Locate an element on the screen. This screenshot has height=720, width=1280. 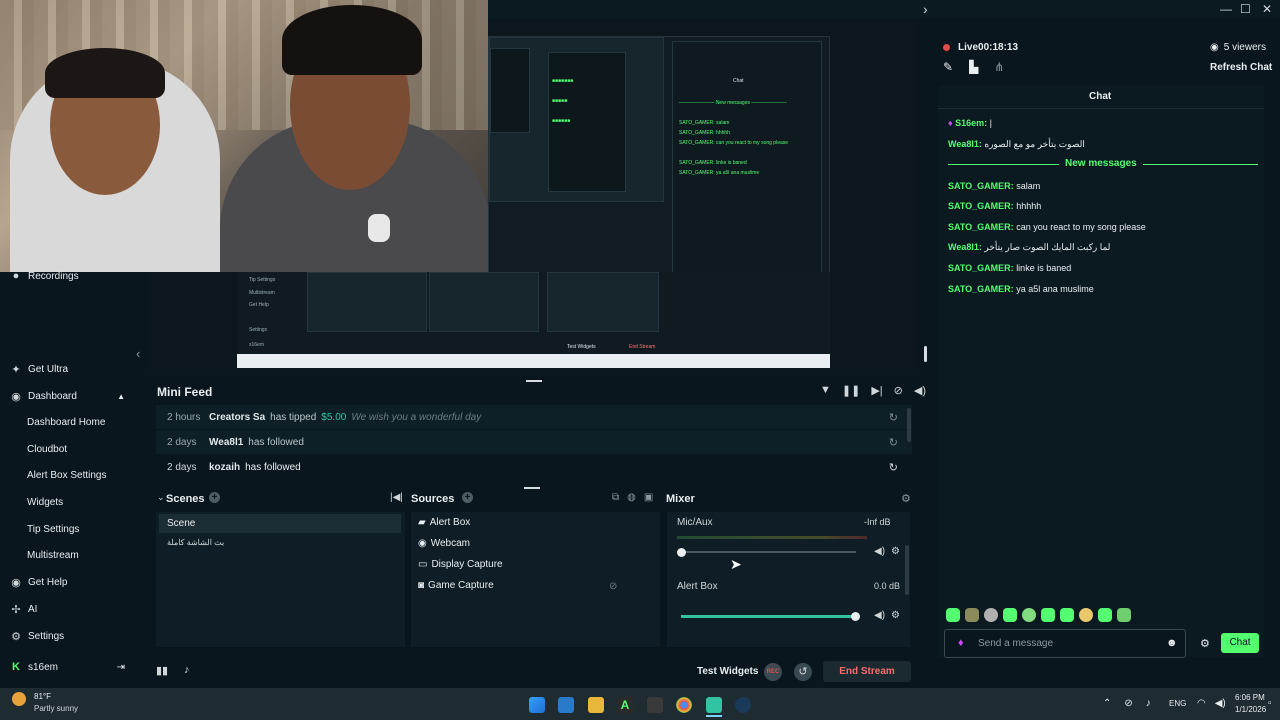
sidebar-item-get-help: ◉ Get Help is located at coordinates (38, 582).